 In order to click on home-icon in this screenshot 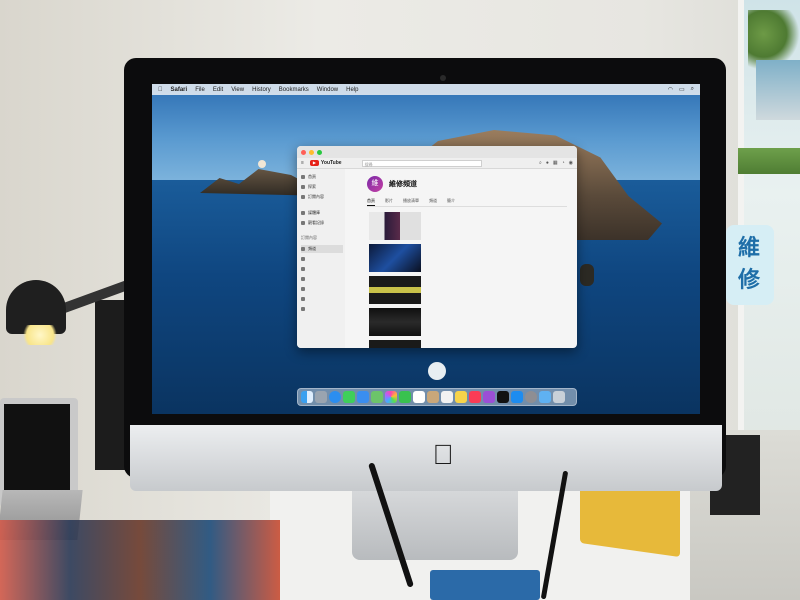, I will do `click(303, 177)`.